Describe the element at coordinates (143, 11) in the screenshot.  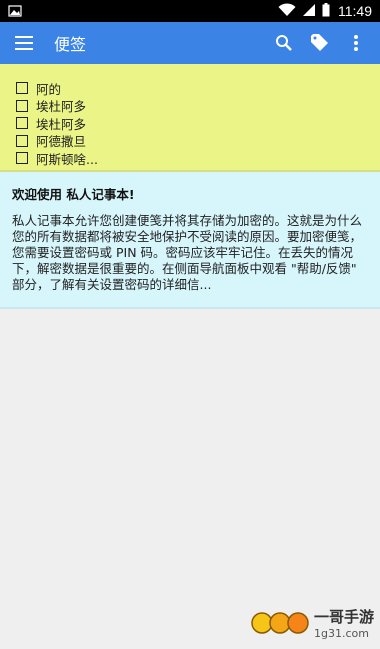
I see `status-left` at that location.